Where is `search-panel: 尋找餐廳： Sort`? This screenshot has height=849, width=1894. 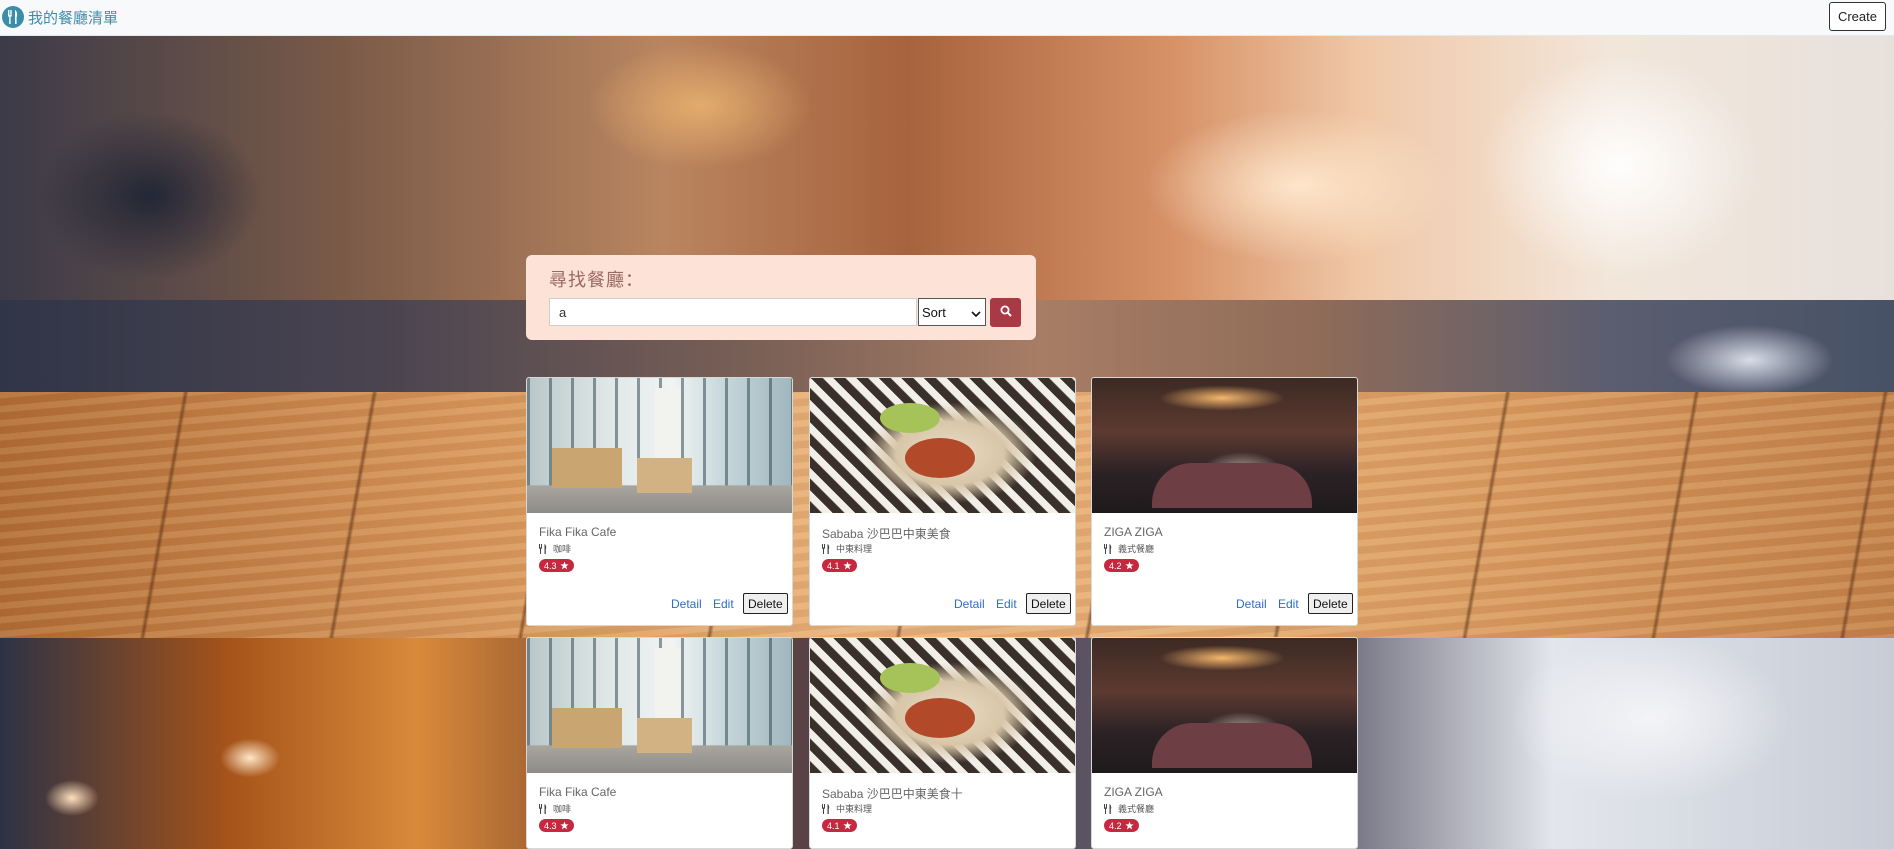
search-panel: 尋找餐廳： Sort is located at coordinates (781, 297).